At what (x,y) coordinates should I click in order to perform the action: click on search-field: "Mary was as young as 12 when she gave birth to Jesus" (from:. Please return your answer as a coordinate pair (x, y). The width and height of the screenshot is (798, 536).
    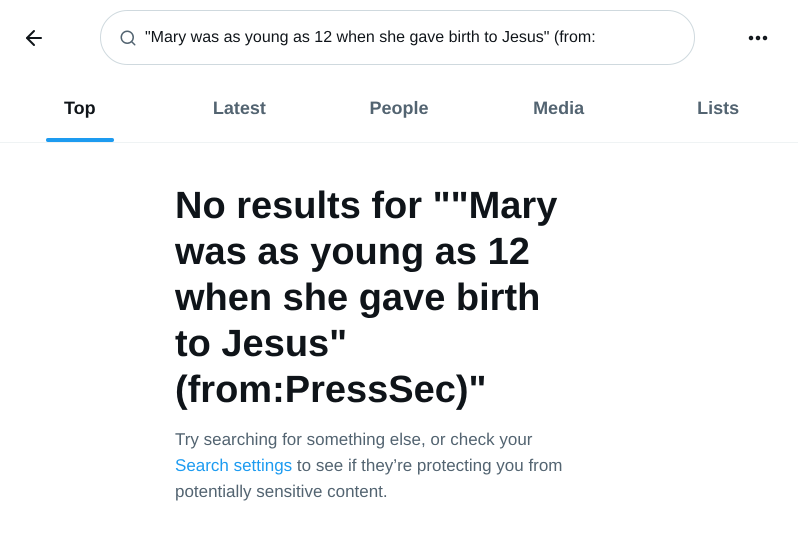
    Looking at the image, I should click on (415, 38).